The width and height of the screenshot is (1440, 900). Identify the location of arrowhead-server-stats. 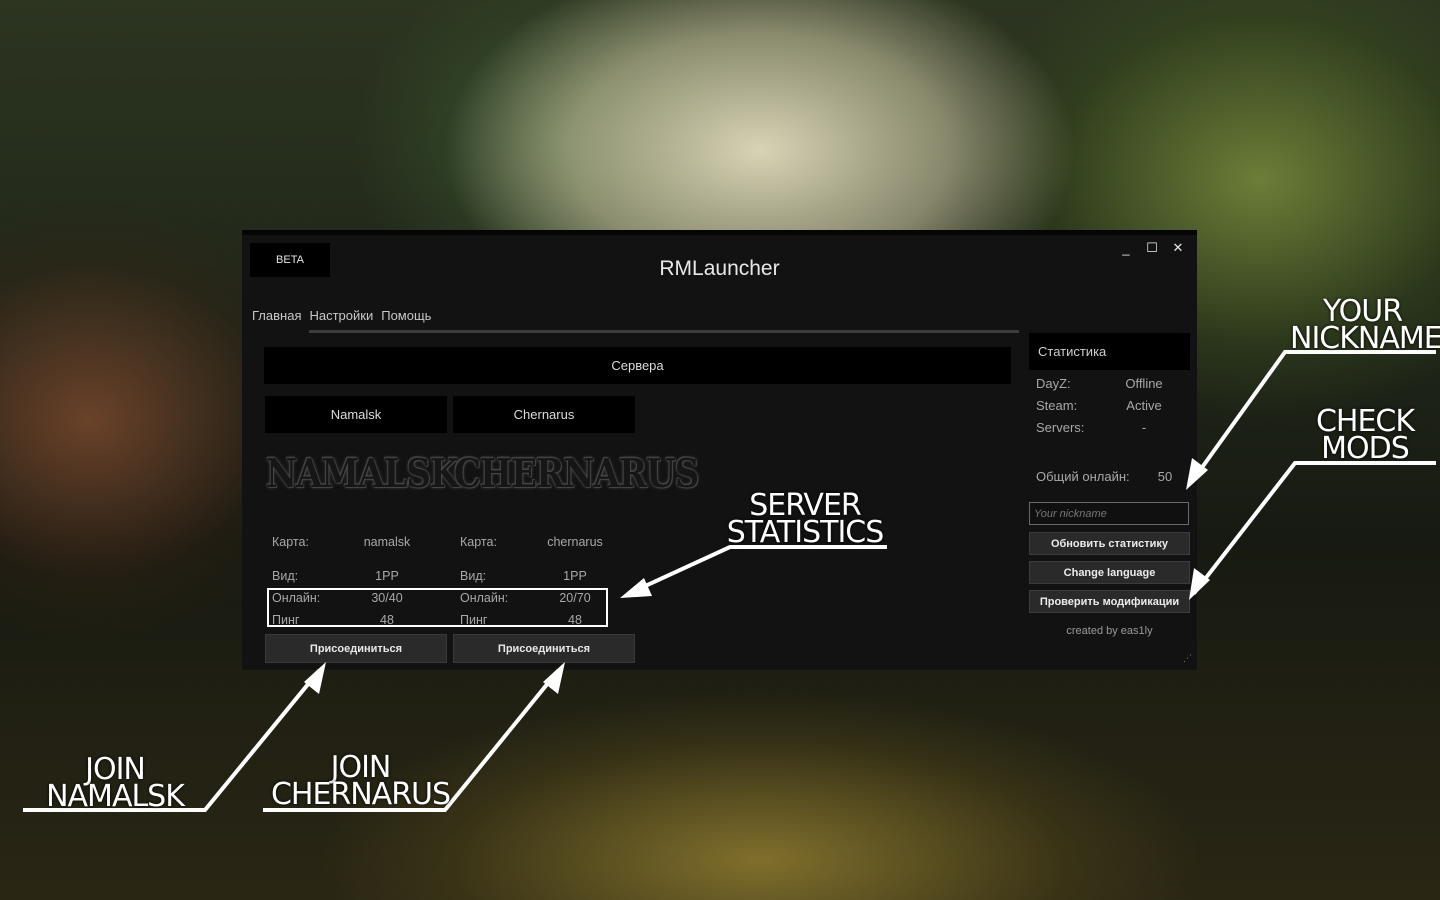
(636, 588).